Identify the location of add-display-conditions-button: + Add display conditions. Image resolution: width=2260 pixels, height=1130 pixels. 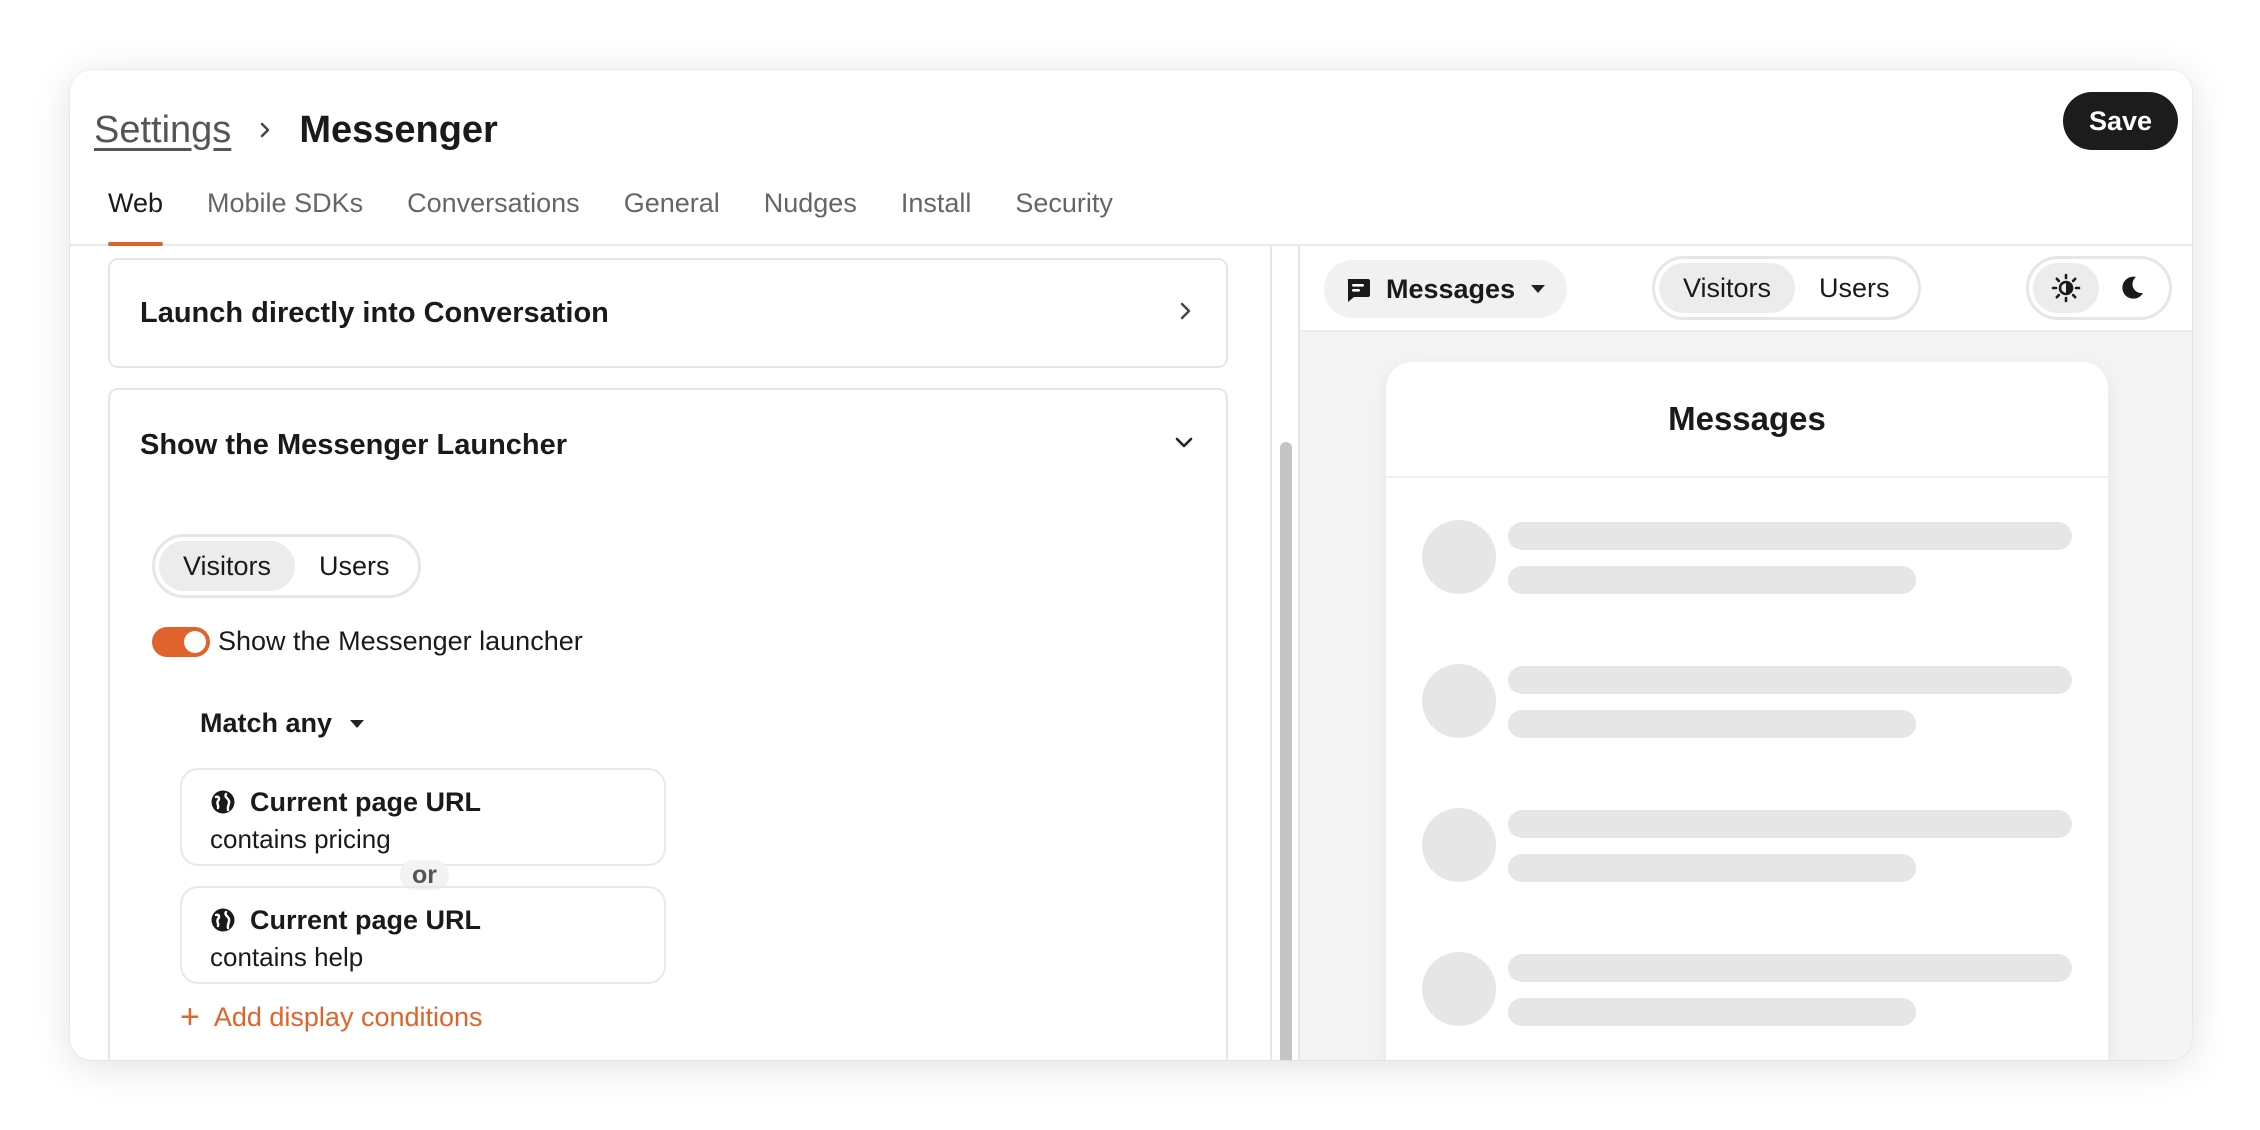
(331, 1017).